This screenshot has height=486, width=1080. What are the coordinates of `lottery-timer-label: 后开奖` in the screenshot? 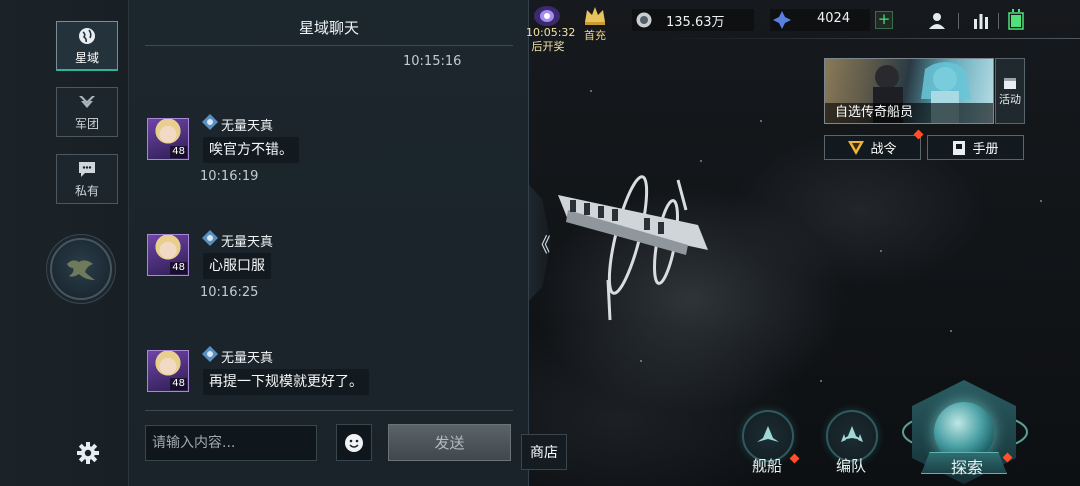 It's located at (548, 46).